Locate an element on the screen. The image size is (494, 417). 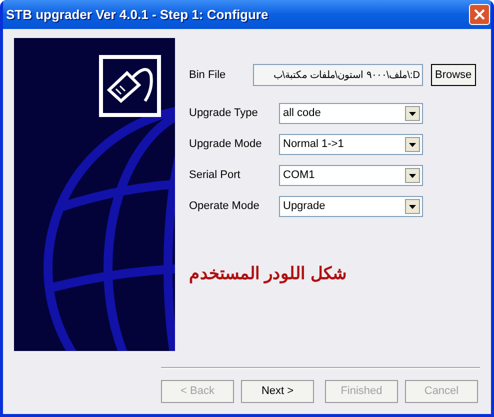
network-plug-icon is located at coordinates (130, 86).